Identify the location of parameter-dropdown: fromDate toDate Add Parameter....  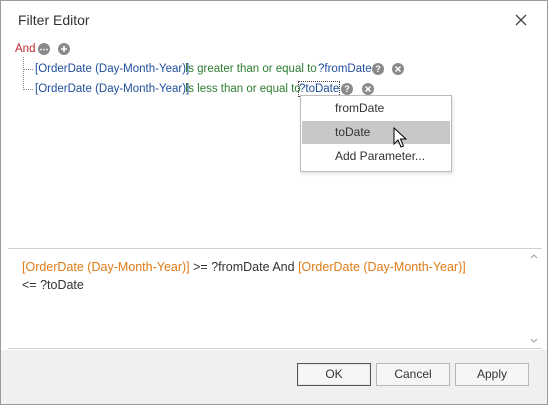
(376, 133).